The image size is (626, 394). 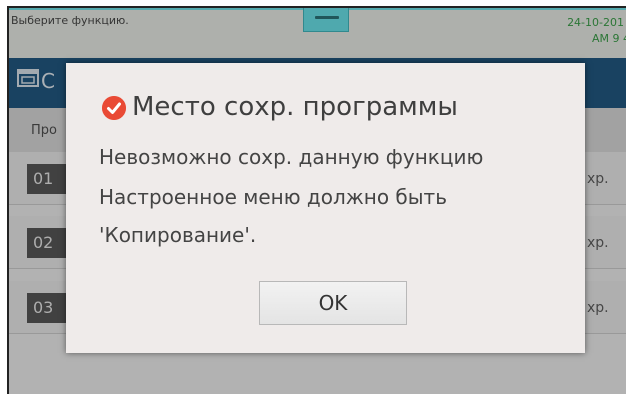 I want to click on dialog-message-line: Настроенное меню должно быть, so click(x=273, y=197).